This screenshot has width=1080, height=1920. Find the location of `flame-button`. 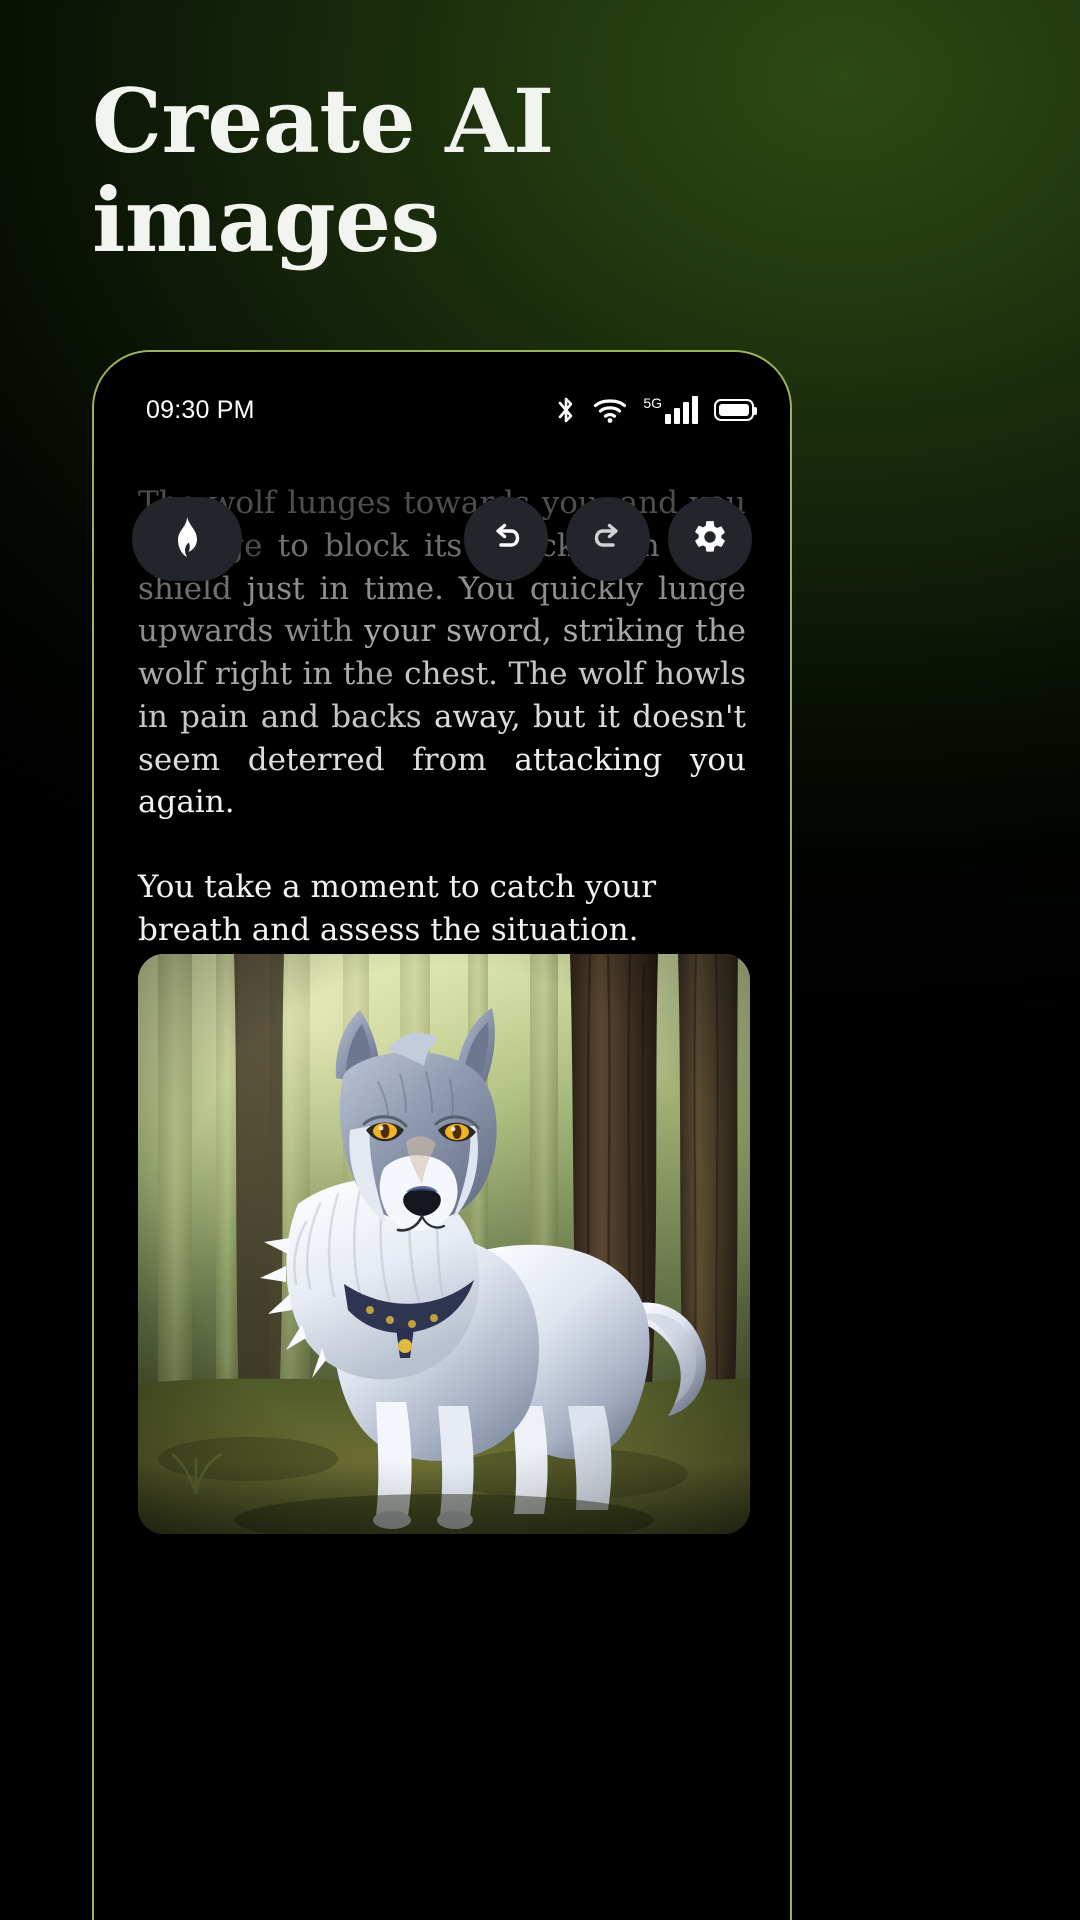

flame-button is located at coordinates (187, 539).